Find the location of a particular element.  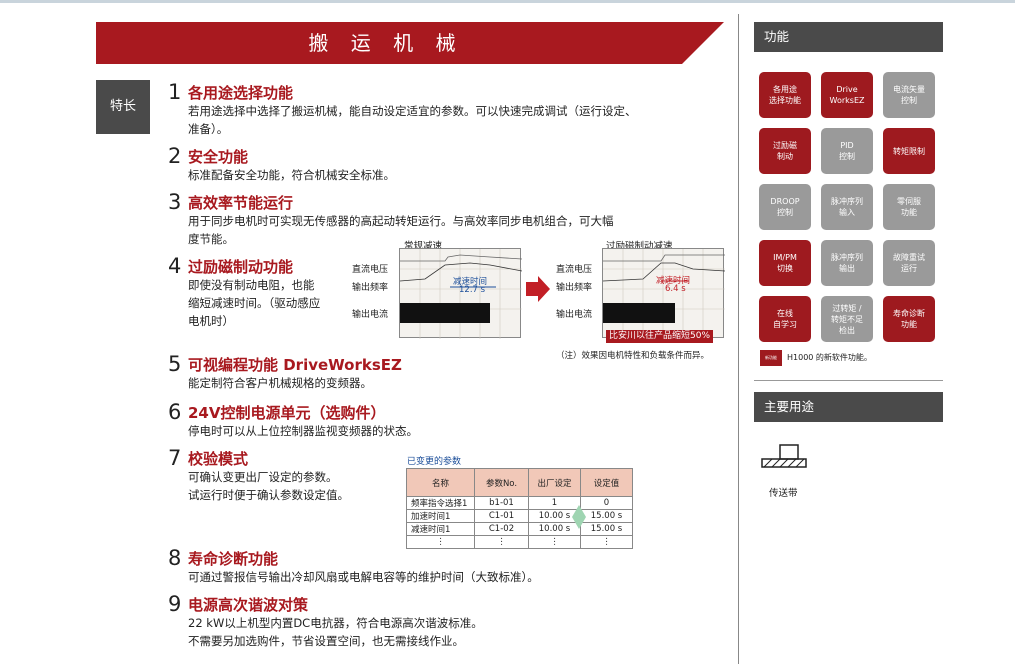

function-button-label: PID 控制 is located at coordinates (847, 151).